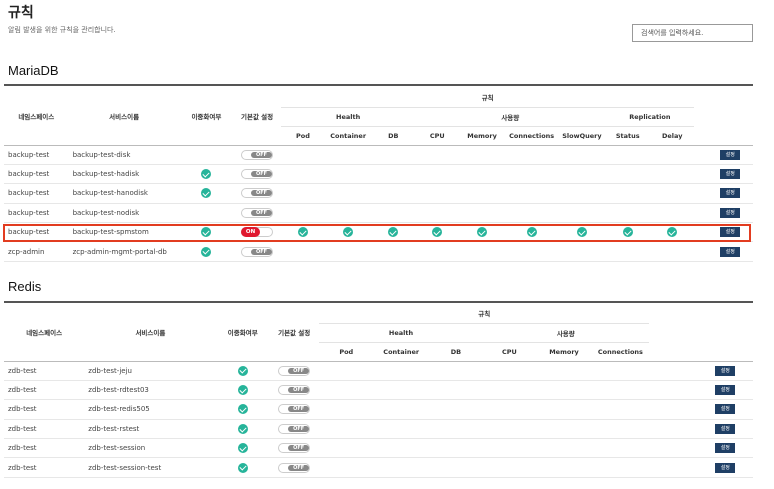 The height and width of the screenshot is (489, 774). Describe the element at coordinates (692, 33) in the screenshot. I see `search-input` at that location.